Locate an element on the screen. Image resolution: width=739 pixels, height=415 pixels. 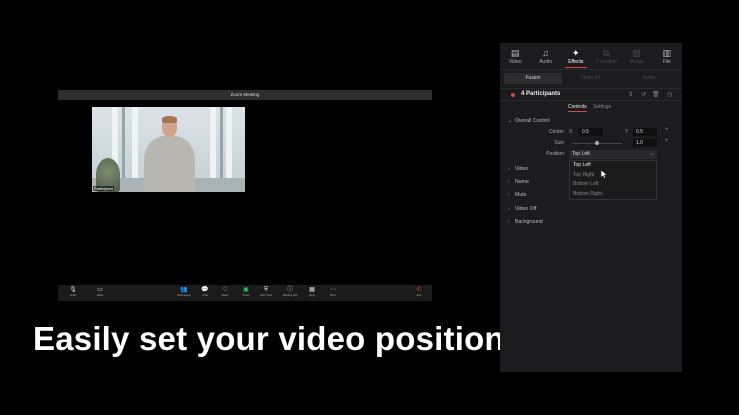
share-screen-icon: ▣ is located at coordinates (246, 290).